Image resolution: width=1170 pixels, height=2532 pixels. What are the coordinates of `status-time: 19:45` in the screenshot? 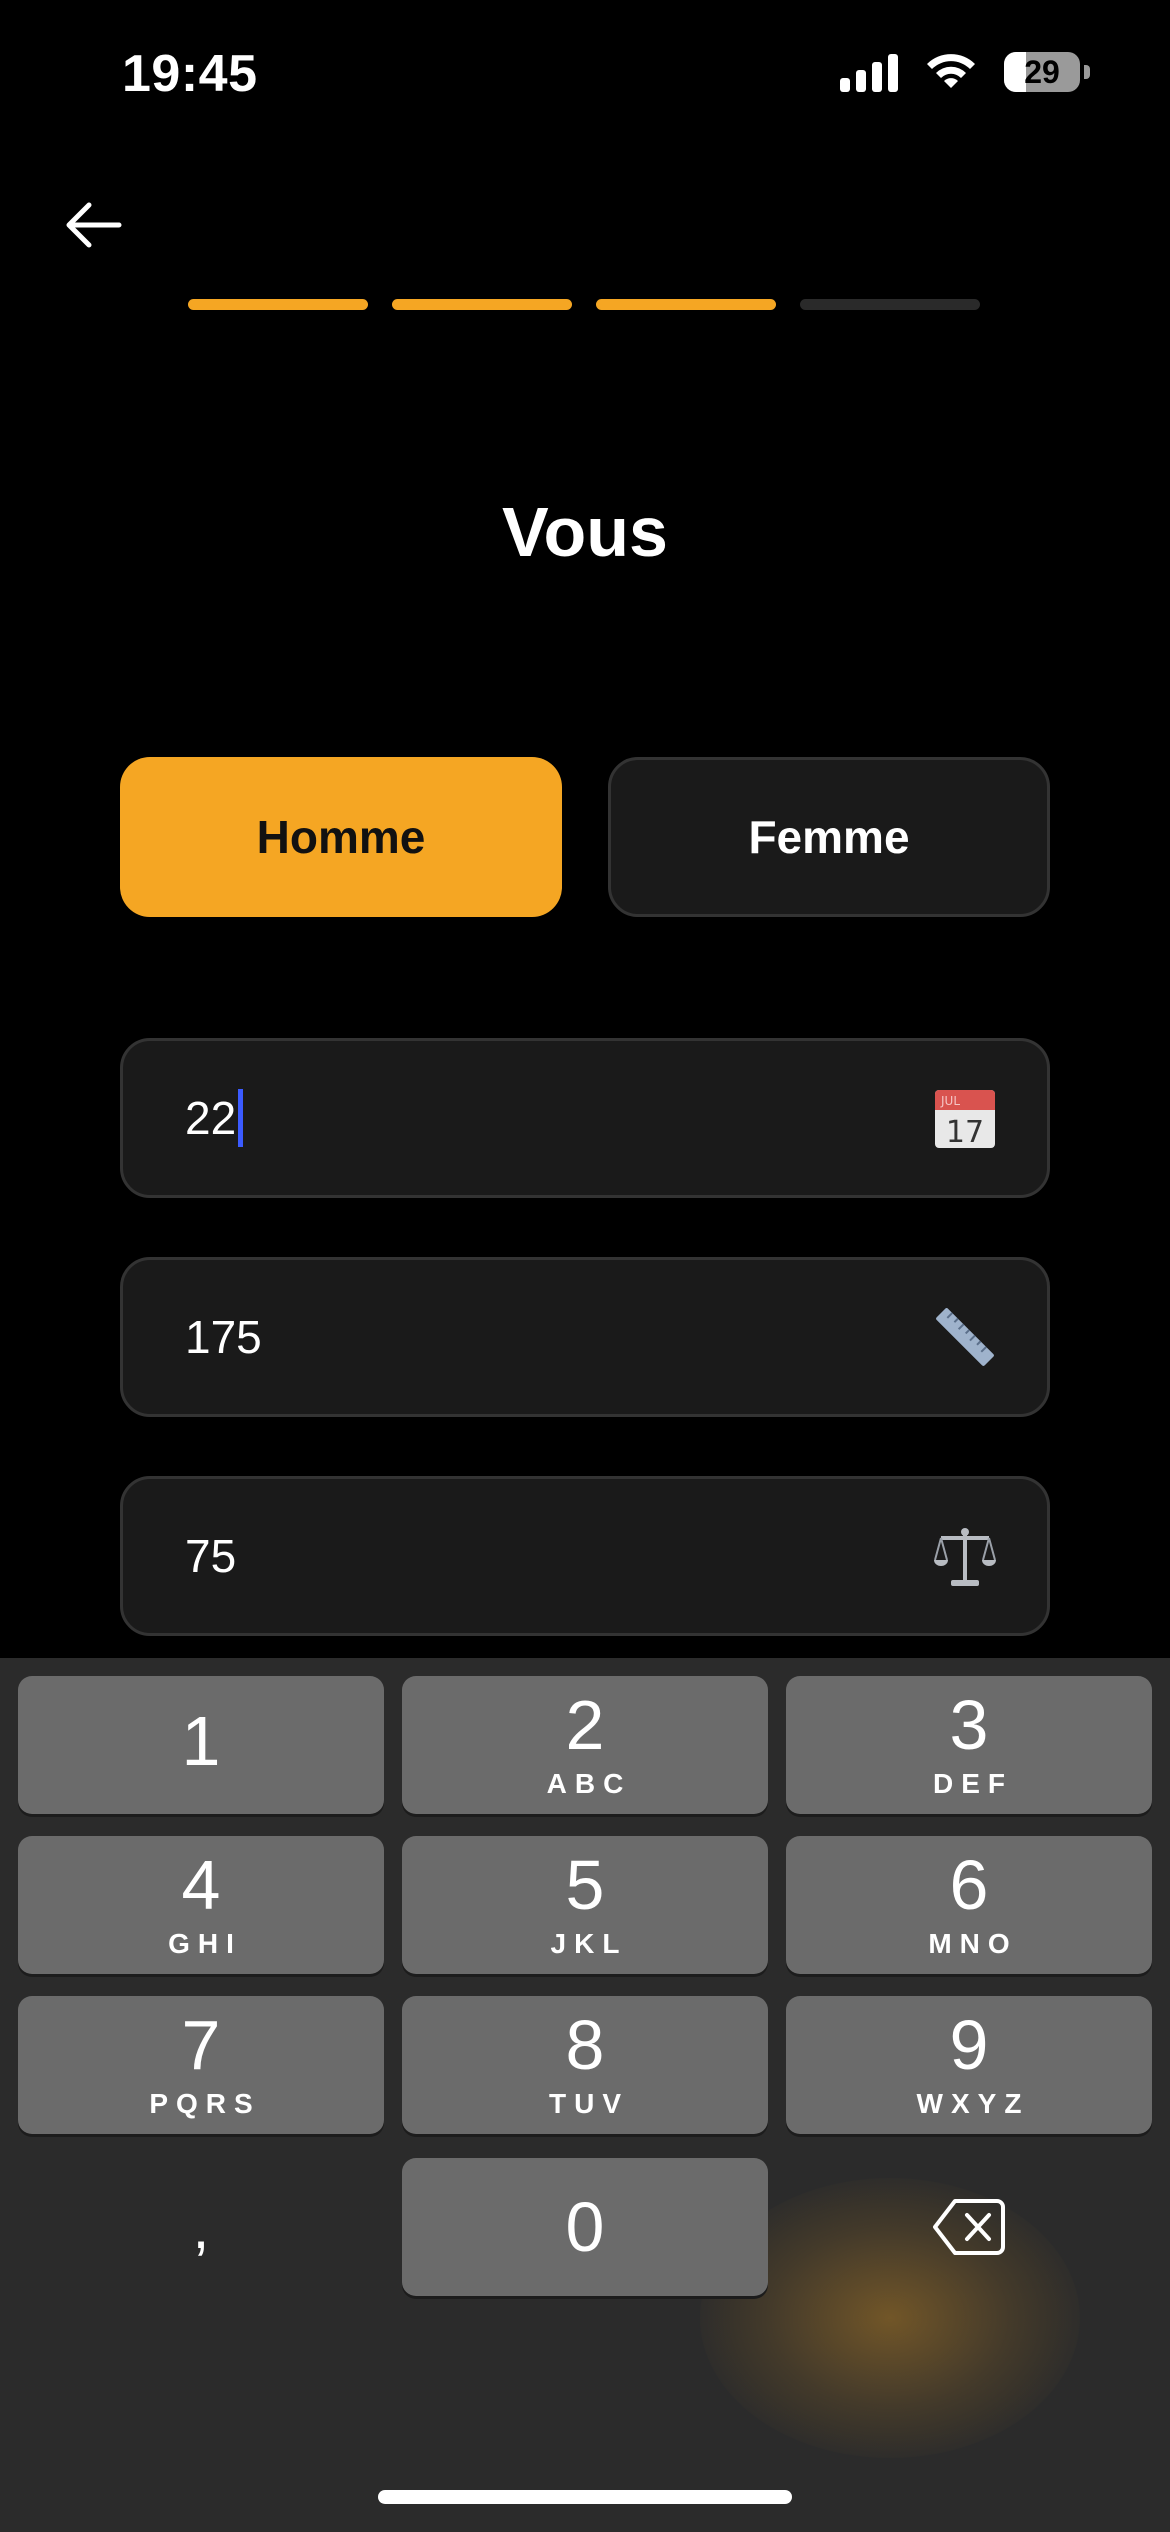 It's located at (190, 74).